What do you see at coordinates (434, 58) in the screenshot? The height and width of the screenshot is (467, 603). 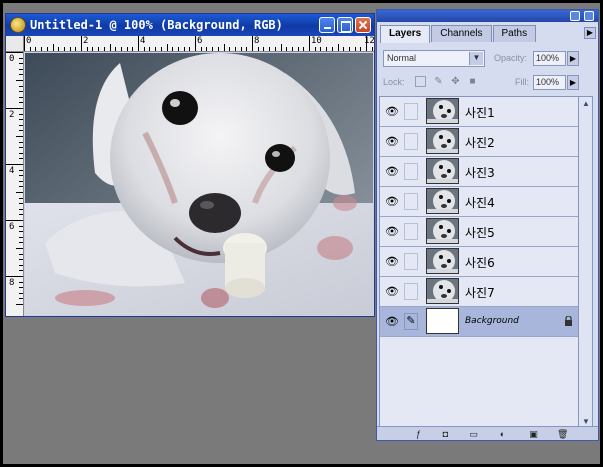 I see `blend-mode-select: Normal ▼` at bounding box center [434, 58].